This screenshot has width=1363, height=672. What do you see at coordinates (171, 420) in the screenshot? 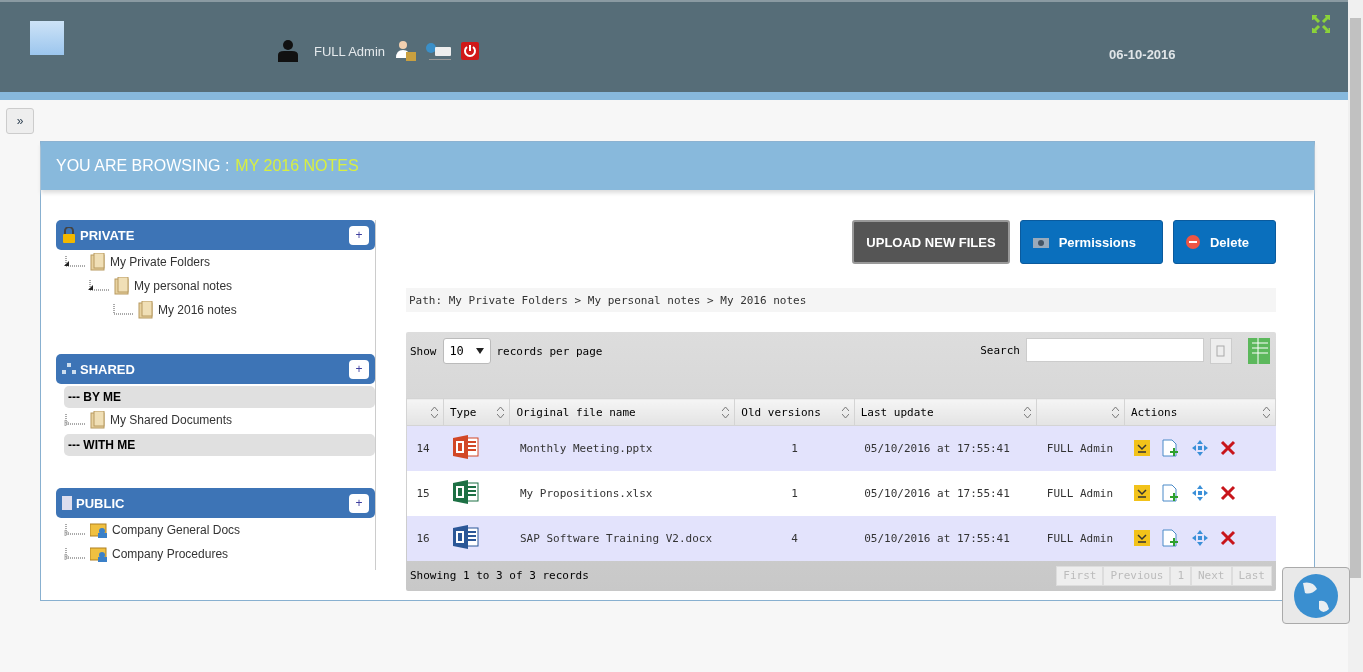
I see `folder-label: My Shared Documents` at bounding box center [171, 420].